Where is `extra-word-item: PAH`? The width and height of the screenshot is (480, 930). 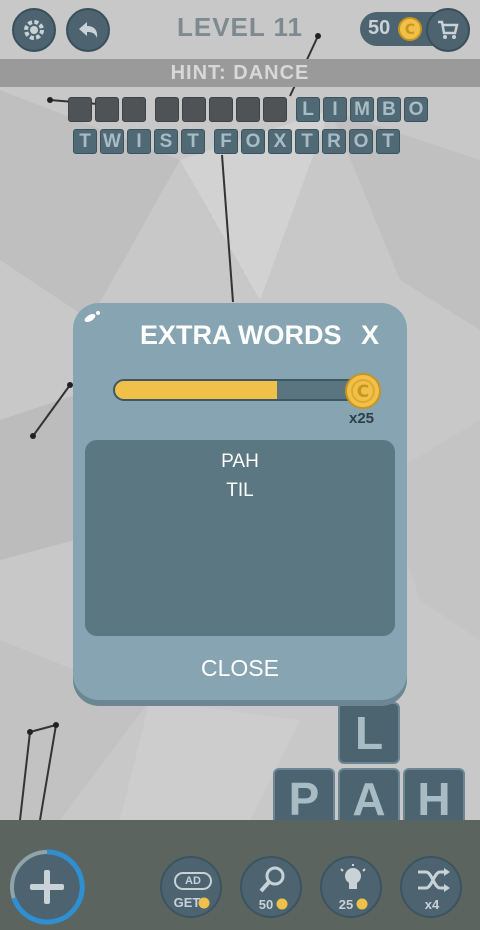
extra-word-item: PAH is located at coordinates (240, 461).